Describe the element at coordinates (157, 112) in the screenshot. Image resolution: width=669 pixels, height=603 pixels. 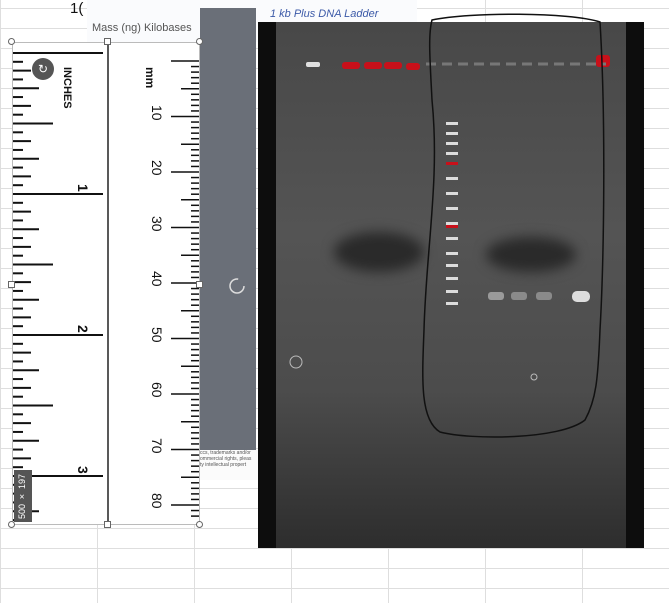
I see `mm-tick-label: 10` at that location.